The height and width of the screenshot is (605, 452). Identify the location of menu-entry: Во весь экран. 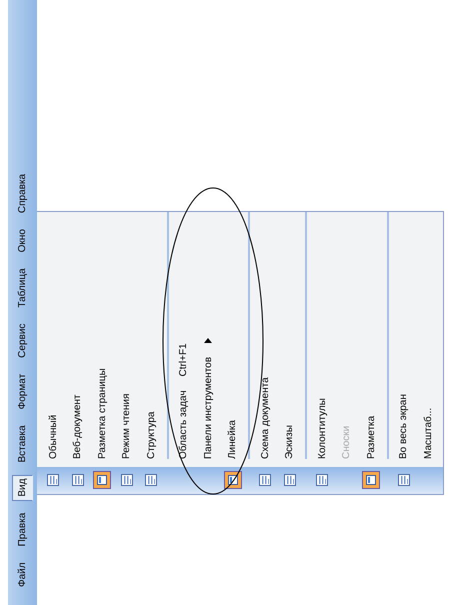
(404, 339).